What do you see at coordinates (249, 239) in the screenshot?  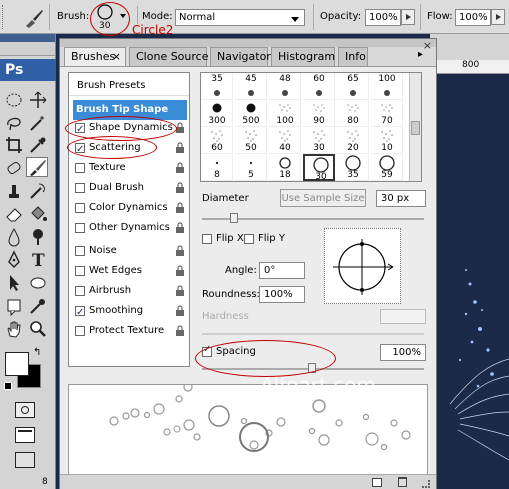 I see `flip-y-checkbox` at bounding box center [249, 239].